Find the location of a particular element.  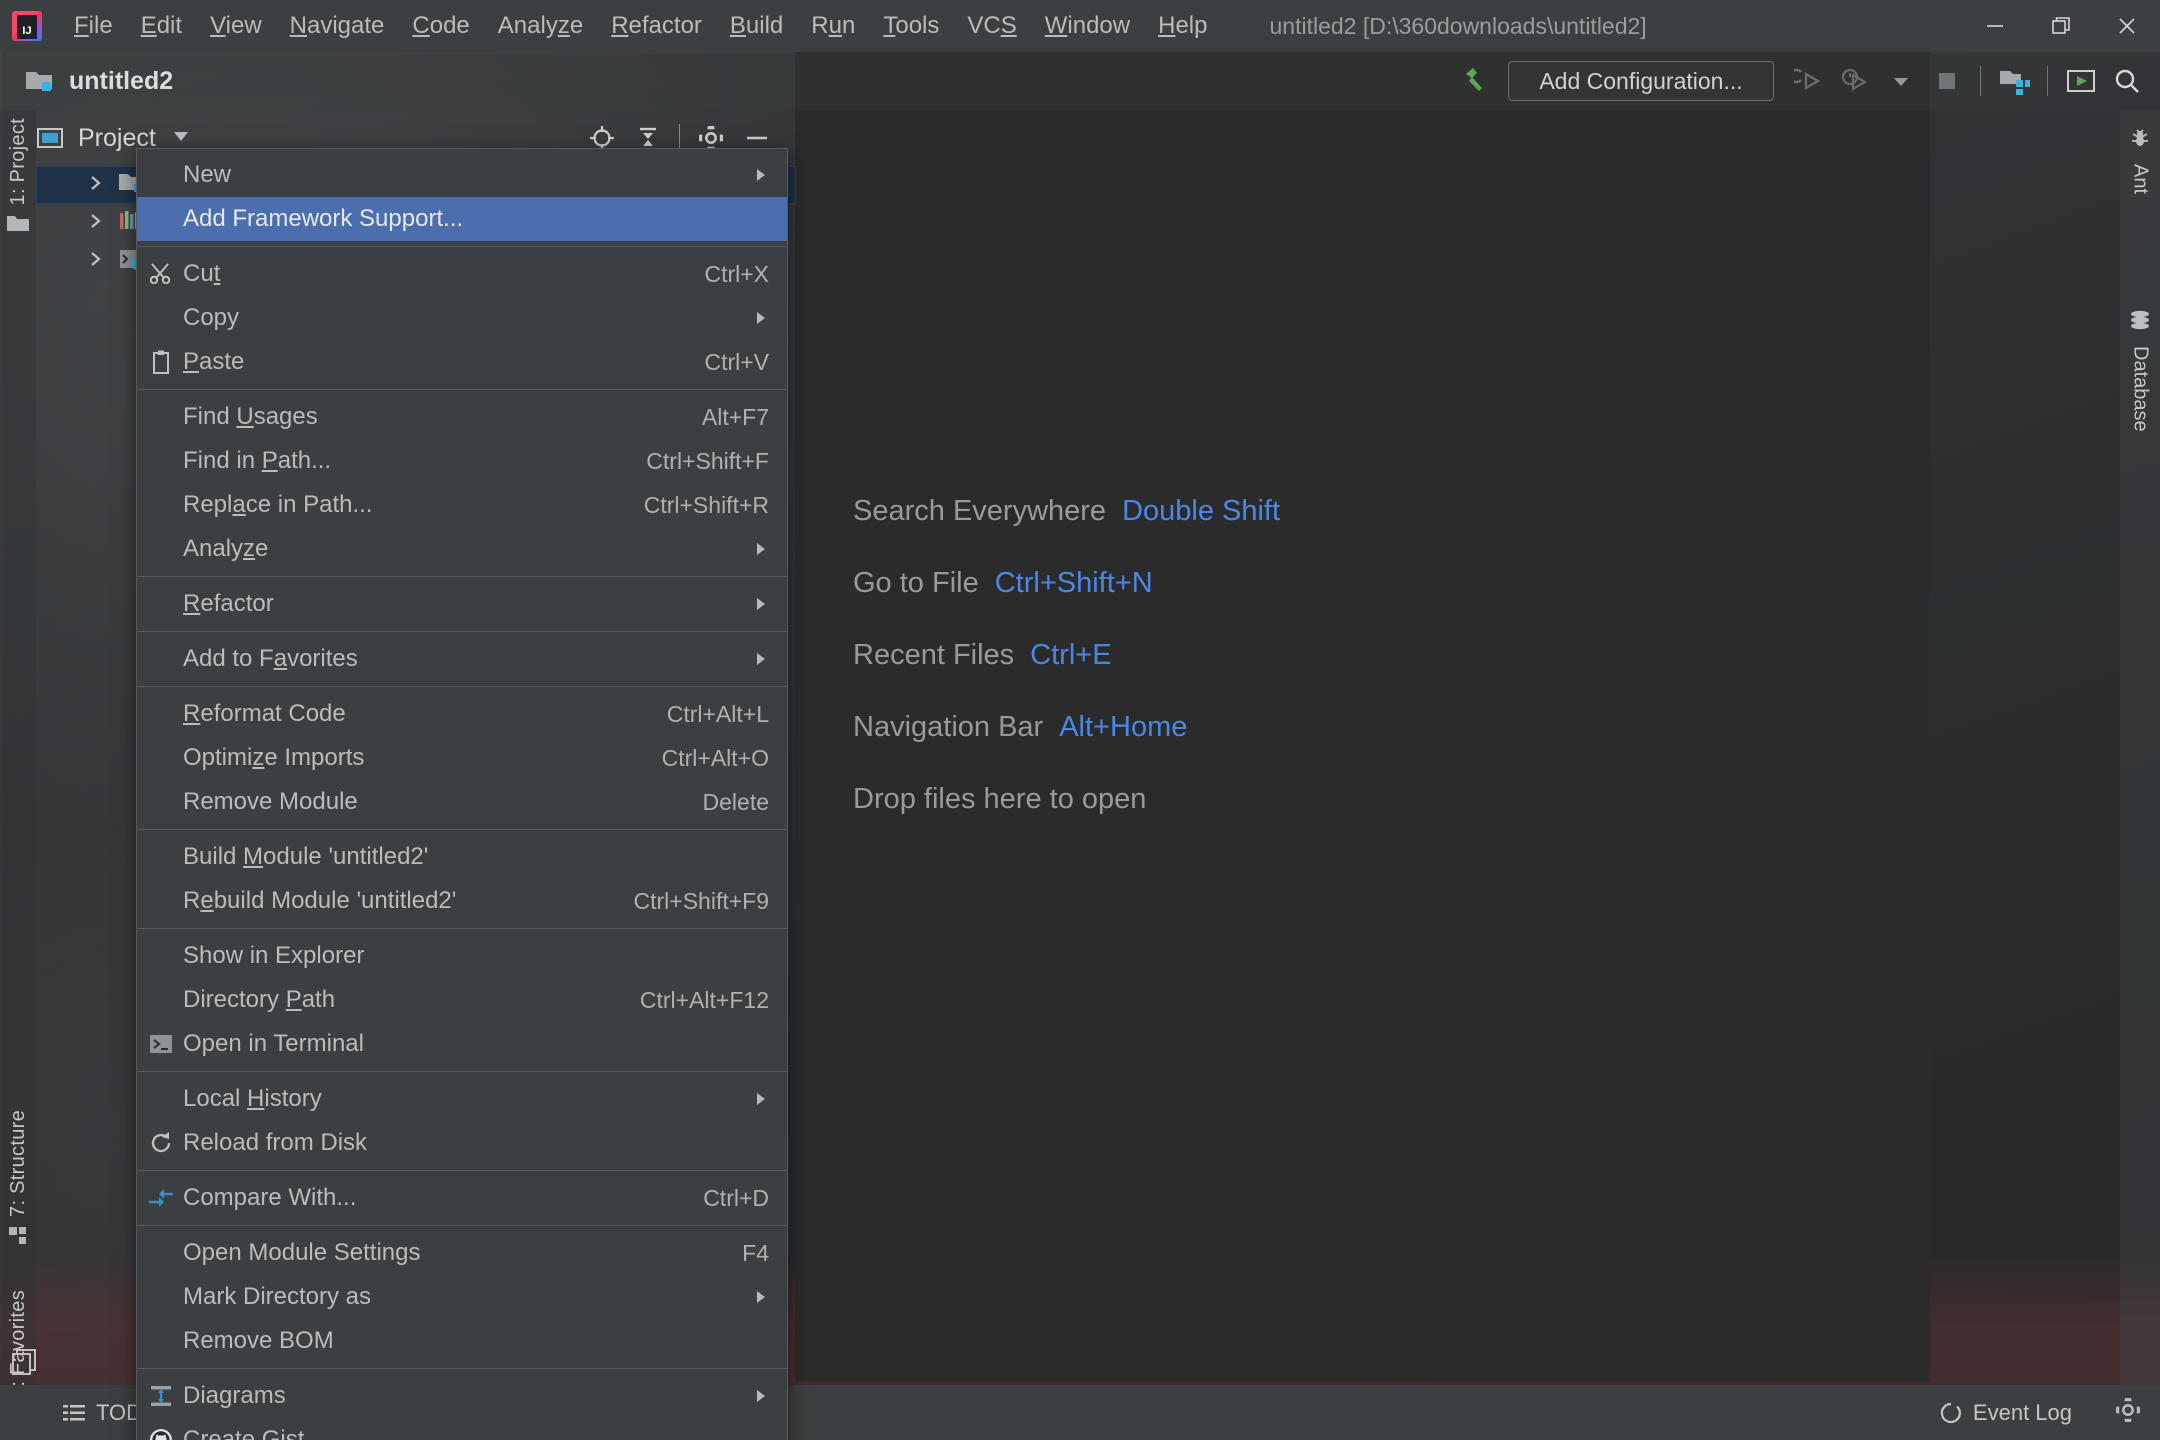

context-menu-item: Reformat Code Ctrl+Alt+L is located at coordinates (462, 714).